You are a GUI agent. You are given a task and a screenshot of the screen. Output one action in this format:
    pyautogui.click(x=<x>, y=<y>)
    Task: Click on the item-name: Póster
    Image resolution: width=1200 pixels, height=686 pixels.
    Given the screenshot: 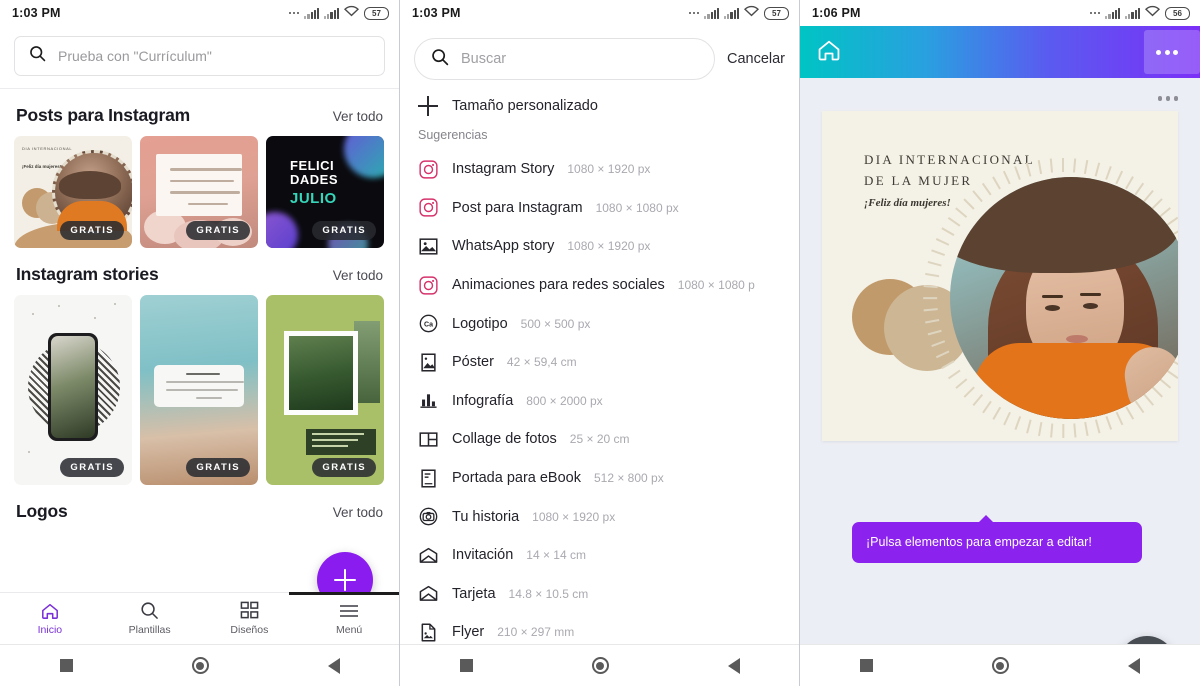 What is the action you would take?
    pyautogui.click(x=473, y=362)
    